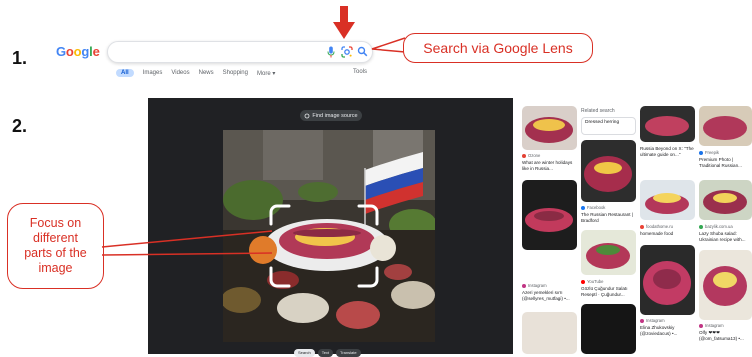  I want to click on callout-focus-line: image, so click(55, 268).